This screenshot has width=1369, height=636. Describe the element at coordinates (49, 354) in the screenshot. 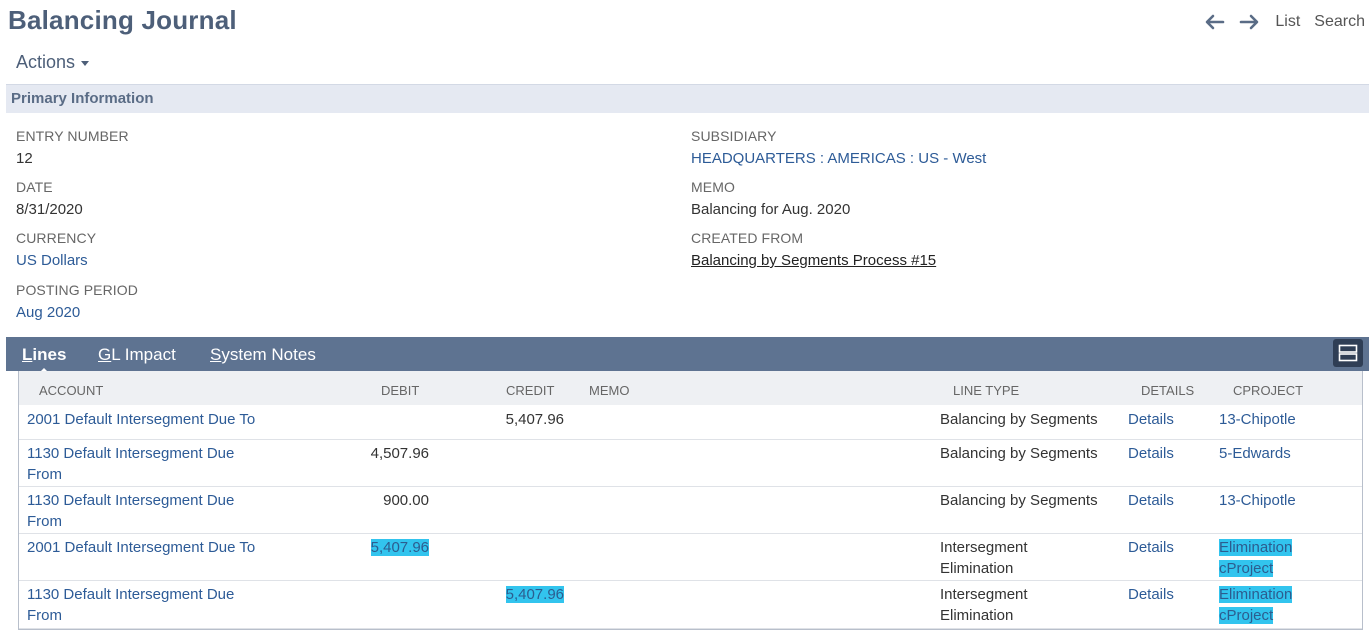

I see `tab-lines-label: ines` at that location.